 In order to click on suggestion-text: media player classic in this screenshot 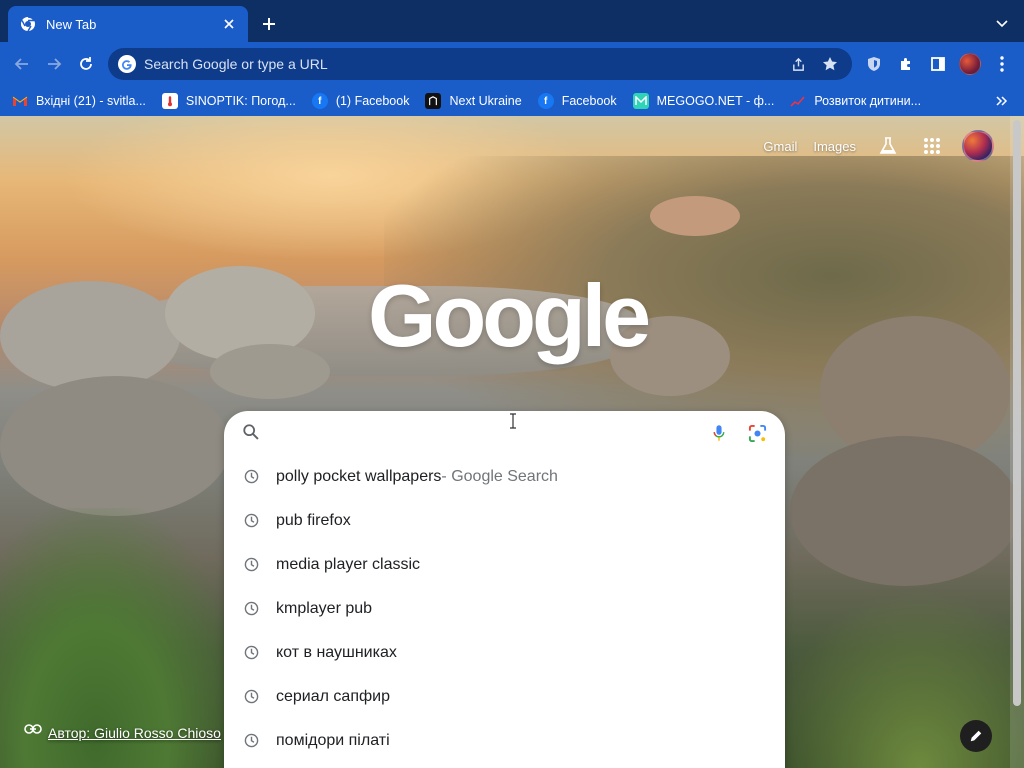, I will do `click(348, 564)`.